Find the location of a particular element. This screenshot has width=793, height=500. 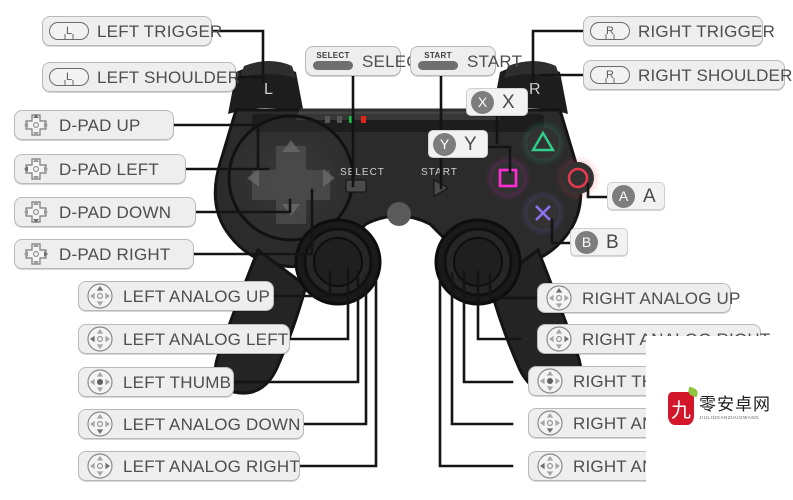

callout-right-trigger: R RIGHT TRIGGER is located at coordinates (679, 31).